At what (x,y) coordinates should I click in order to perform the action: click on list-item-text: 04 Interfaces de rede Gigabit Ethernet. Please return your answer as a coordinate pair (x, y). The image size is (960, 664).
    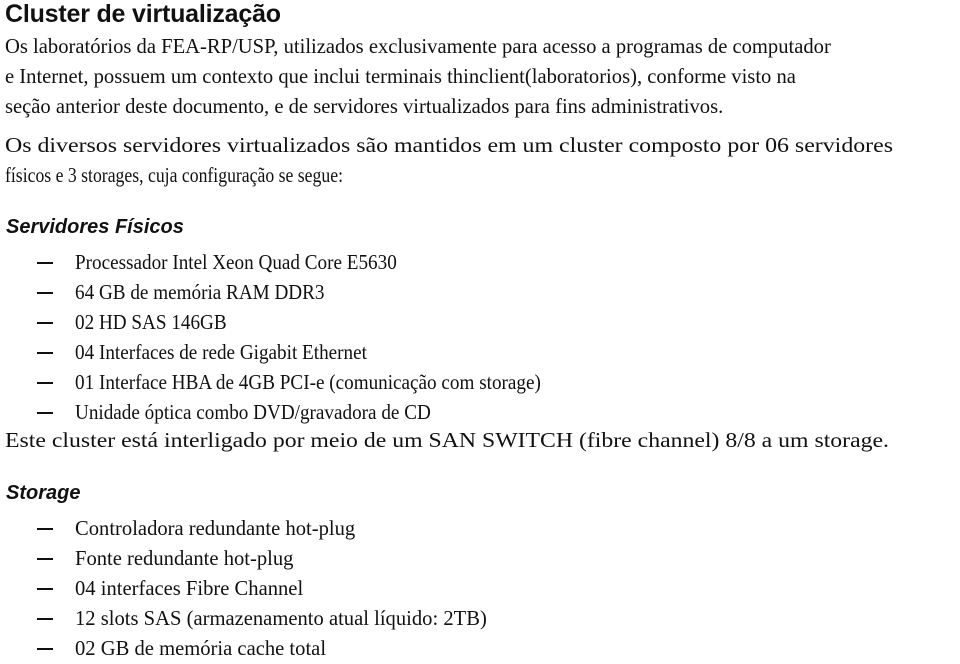
    Looking at the image, I should click on (221, 353).